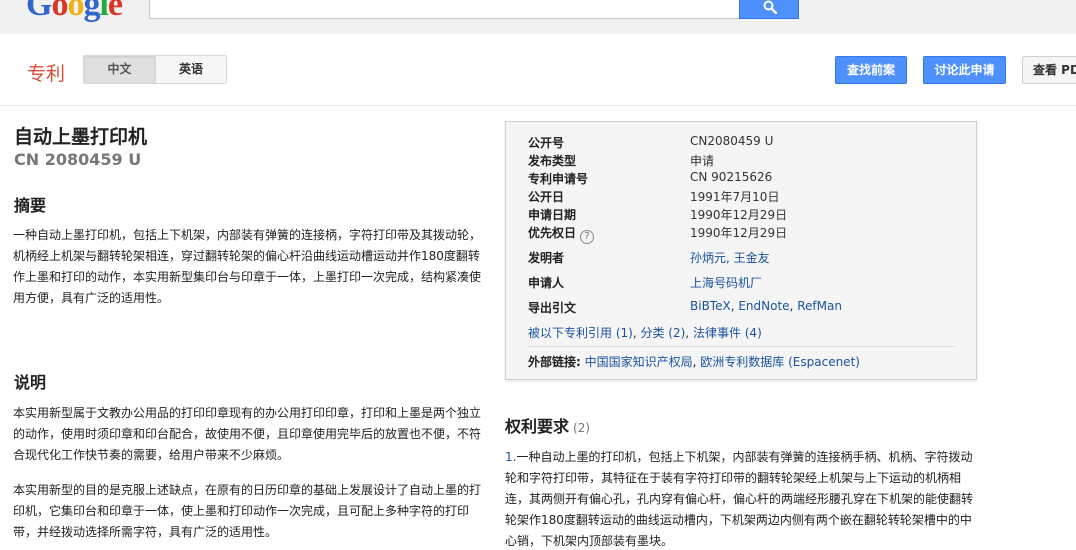  I want to click on info-value: CN2080459 U, so click(732, 141).